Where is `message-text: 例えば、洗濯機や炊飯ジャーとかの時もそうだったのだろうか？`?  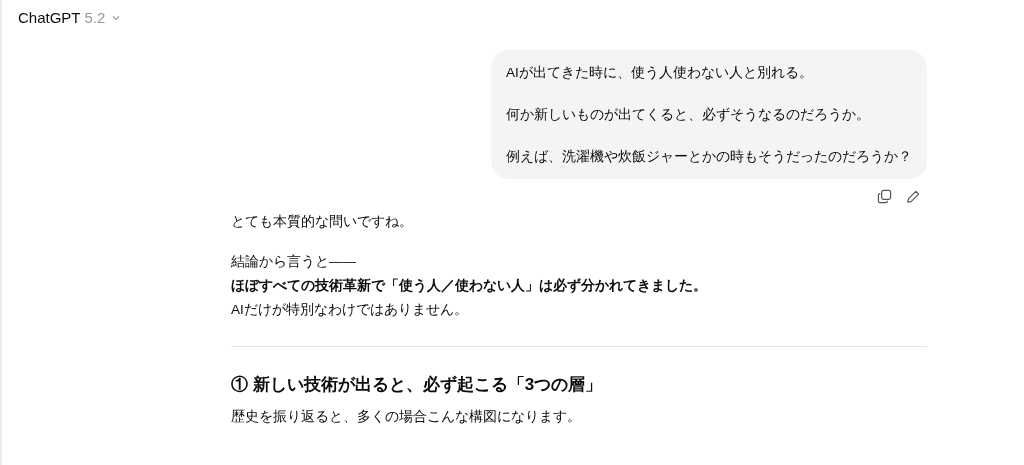
message-text: 例えば、洗濯機や炊飯ジャーとかの時もそうだったのだろうか？ is located at coordinates (709, 157).